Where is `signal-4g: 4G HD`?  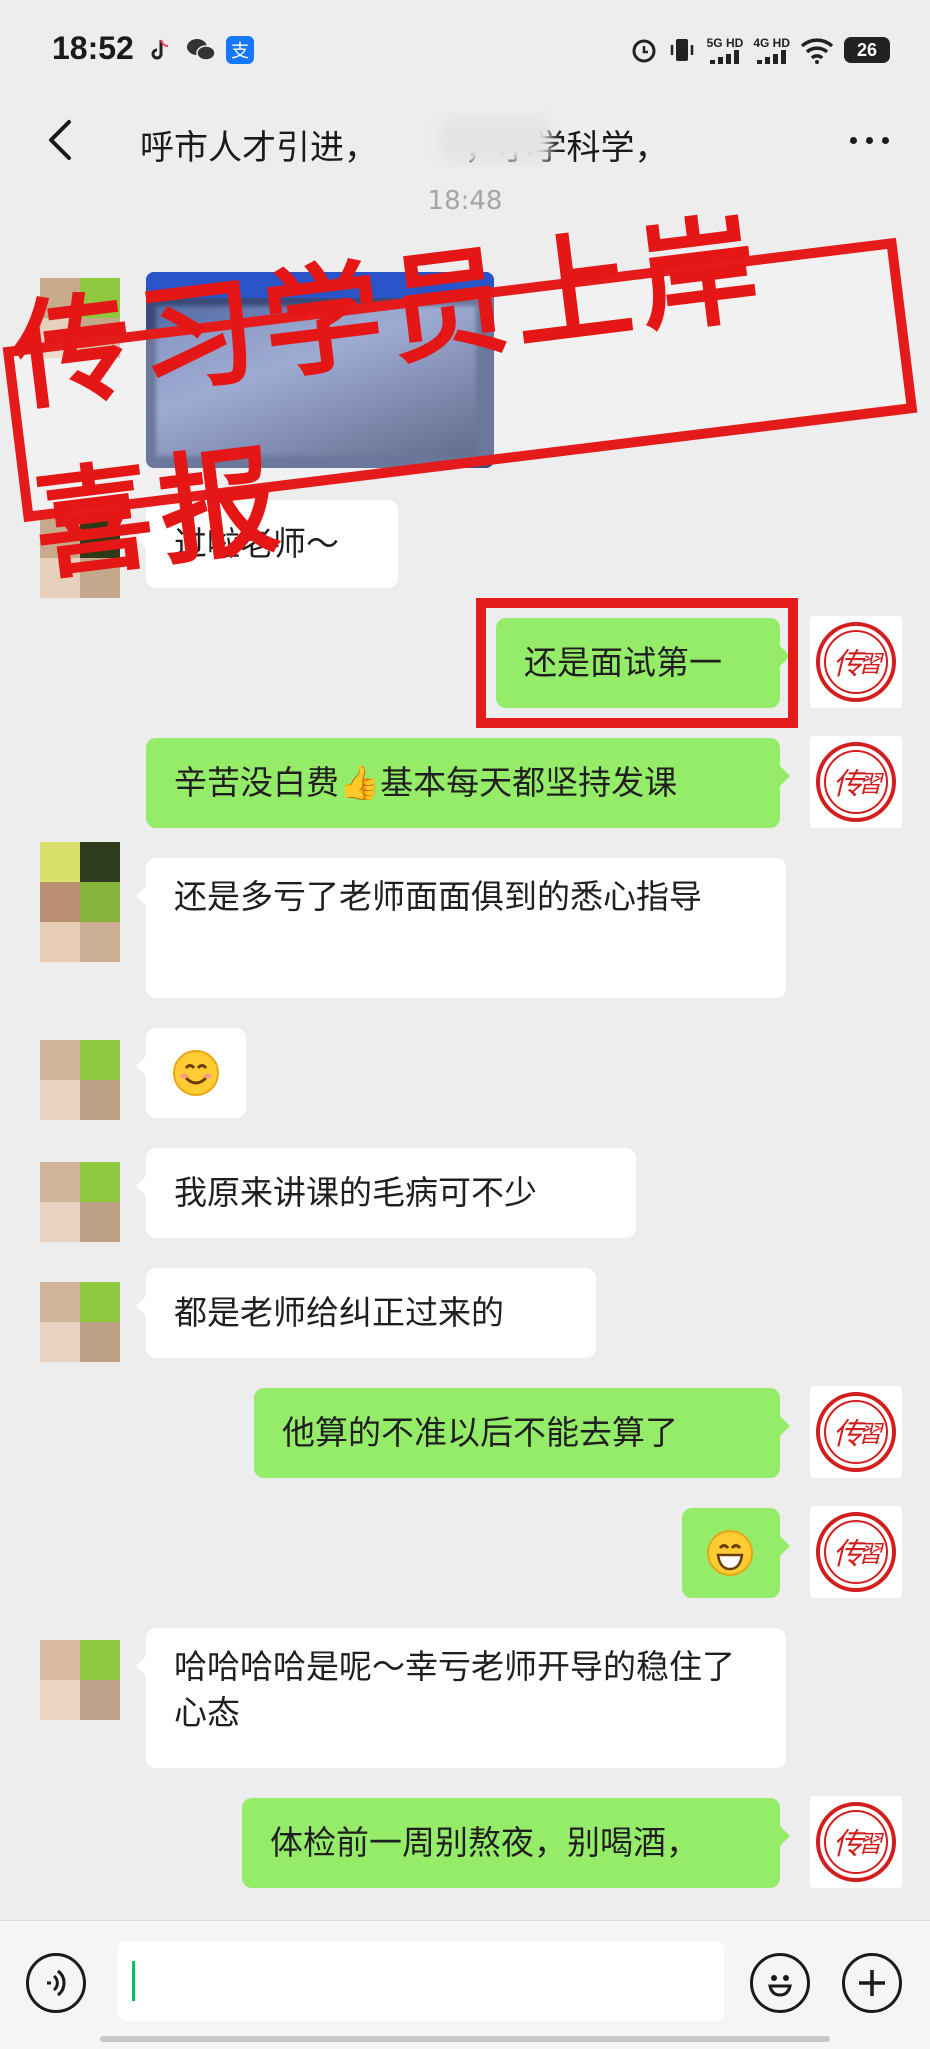 signal-4g: 4G HD is located at coordinates (771, 49).